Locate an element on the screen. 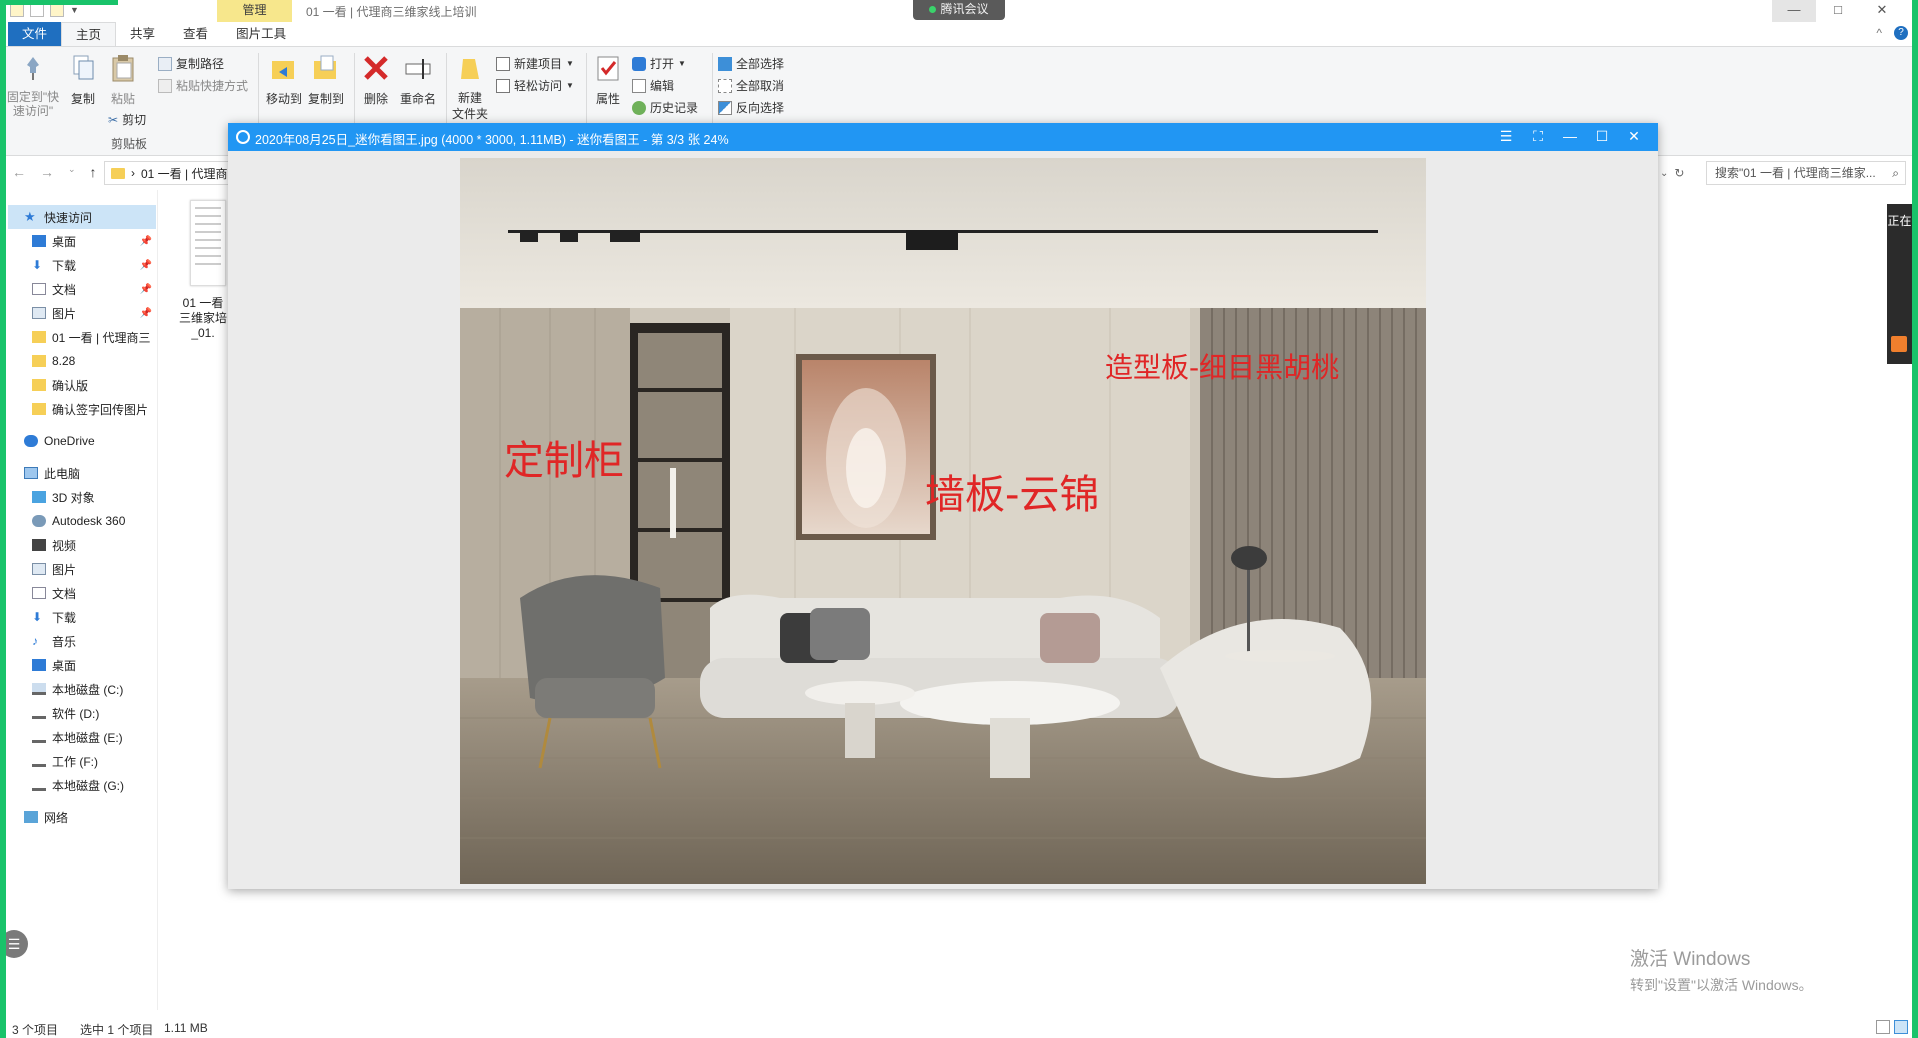  up-arrow-icon: ↑ is located at coordinates (93, 172).